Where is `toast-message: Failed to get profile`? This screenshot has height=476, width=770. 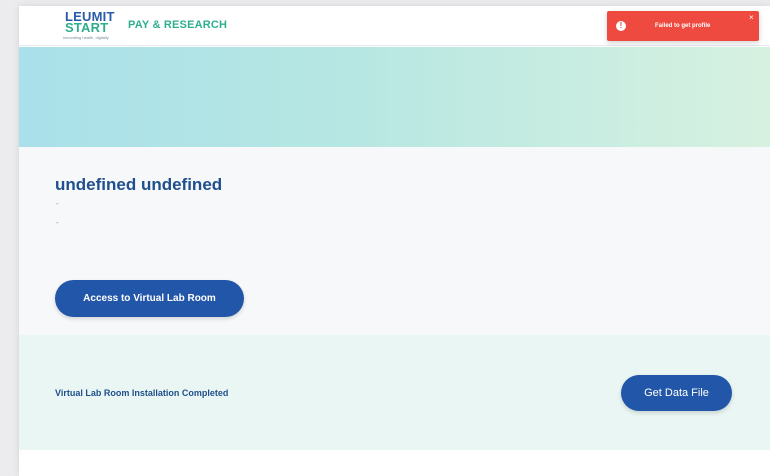
toast-message: Failed to get profile is located at coordinates (683, 26).